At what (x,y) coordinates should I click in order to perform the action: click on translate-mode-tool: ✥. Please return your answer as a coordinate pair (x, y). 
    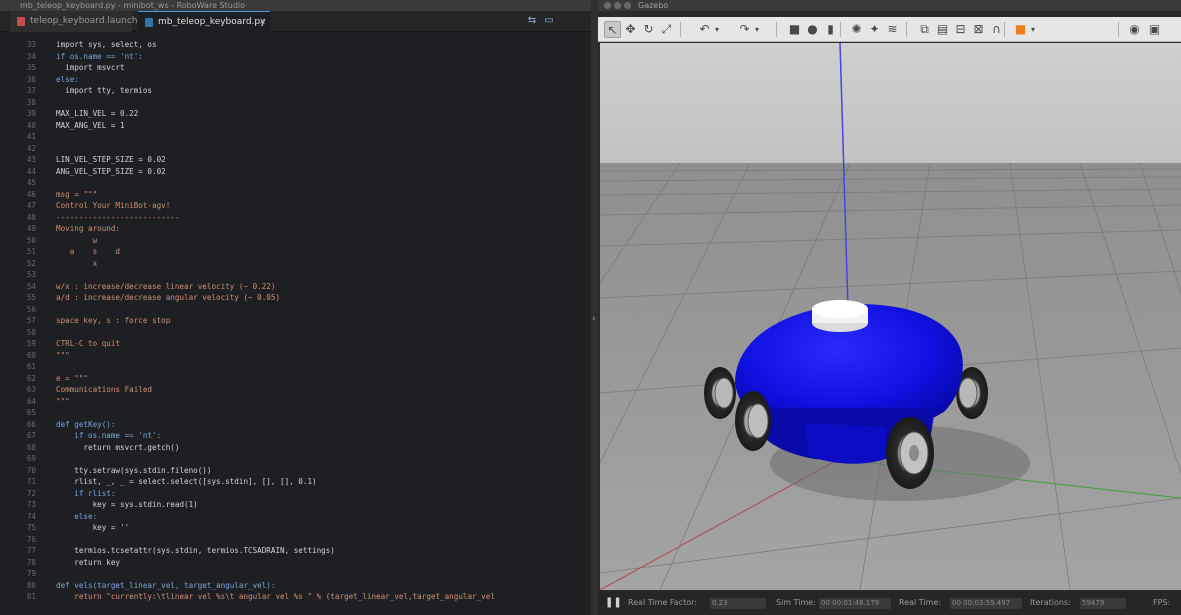
    Looking at the image, I should click on (630, 29).